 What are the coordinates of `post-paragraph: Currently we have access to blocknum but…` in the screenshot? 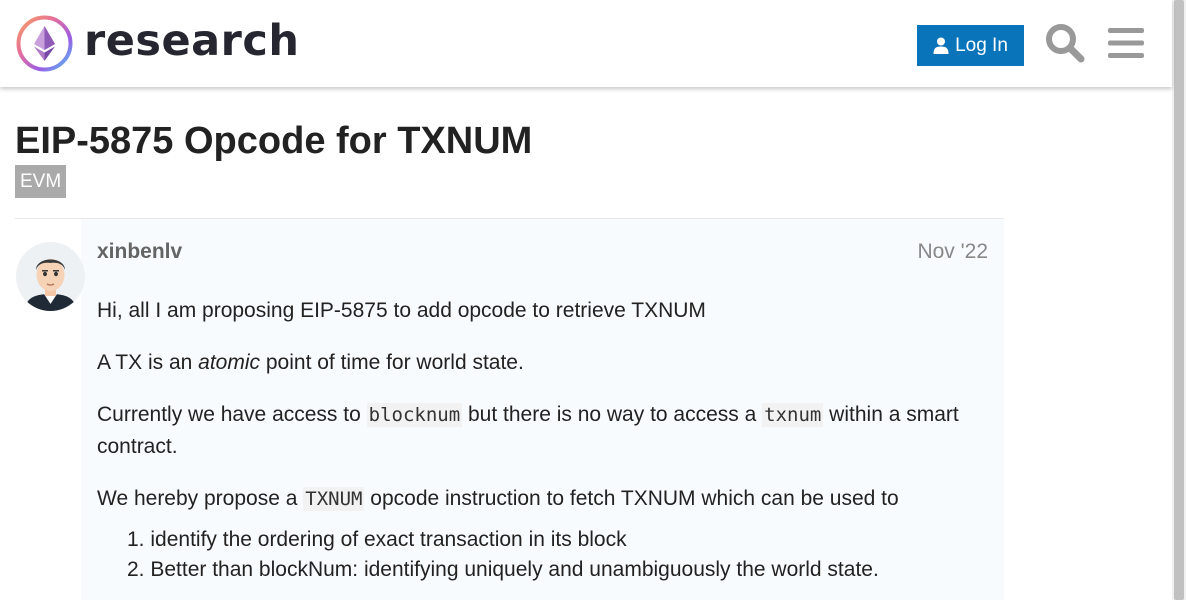 It's located at (528, 430).